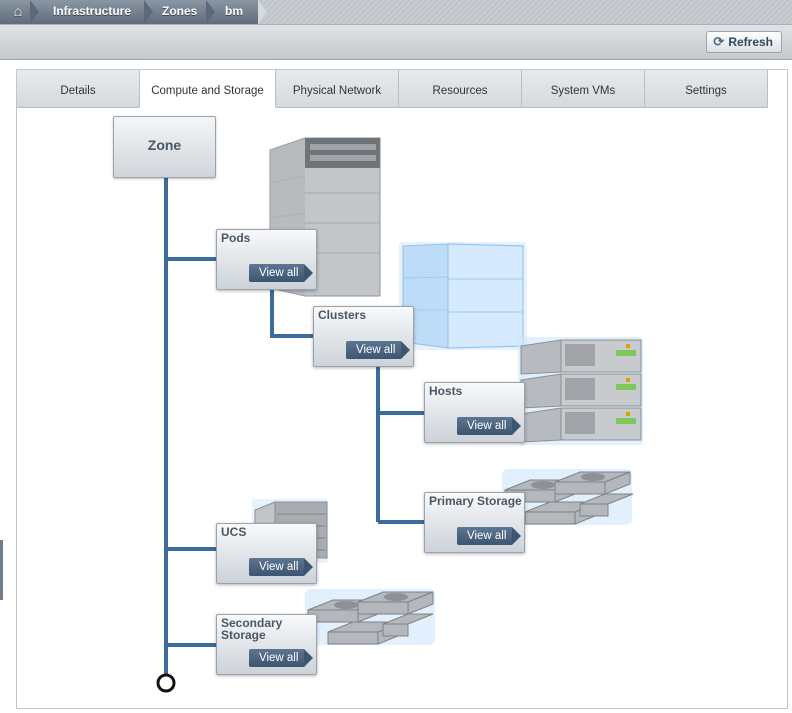  I want to click on tab-compute-and-storage: Compute and Storage, so click(207, 89).